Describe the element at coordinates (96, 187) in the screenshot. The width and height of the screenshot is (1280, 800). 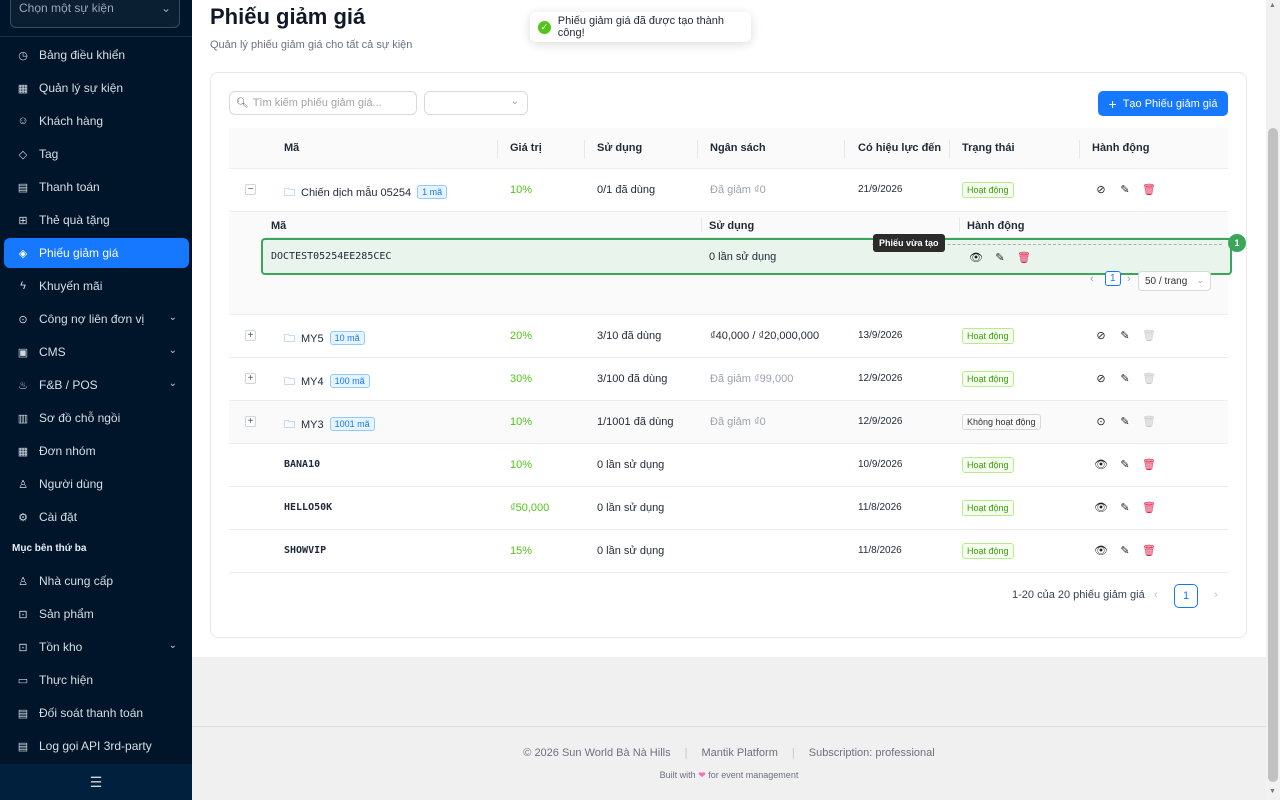
I see `sidebar-item-payments: ▤ Thanh toán` at that location.